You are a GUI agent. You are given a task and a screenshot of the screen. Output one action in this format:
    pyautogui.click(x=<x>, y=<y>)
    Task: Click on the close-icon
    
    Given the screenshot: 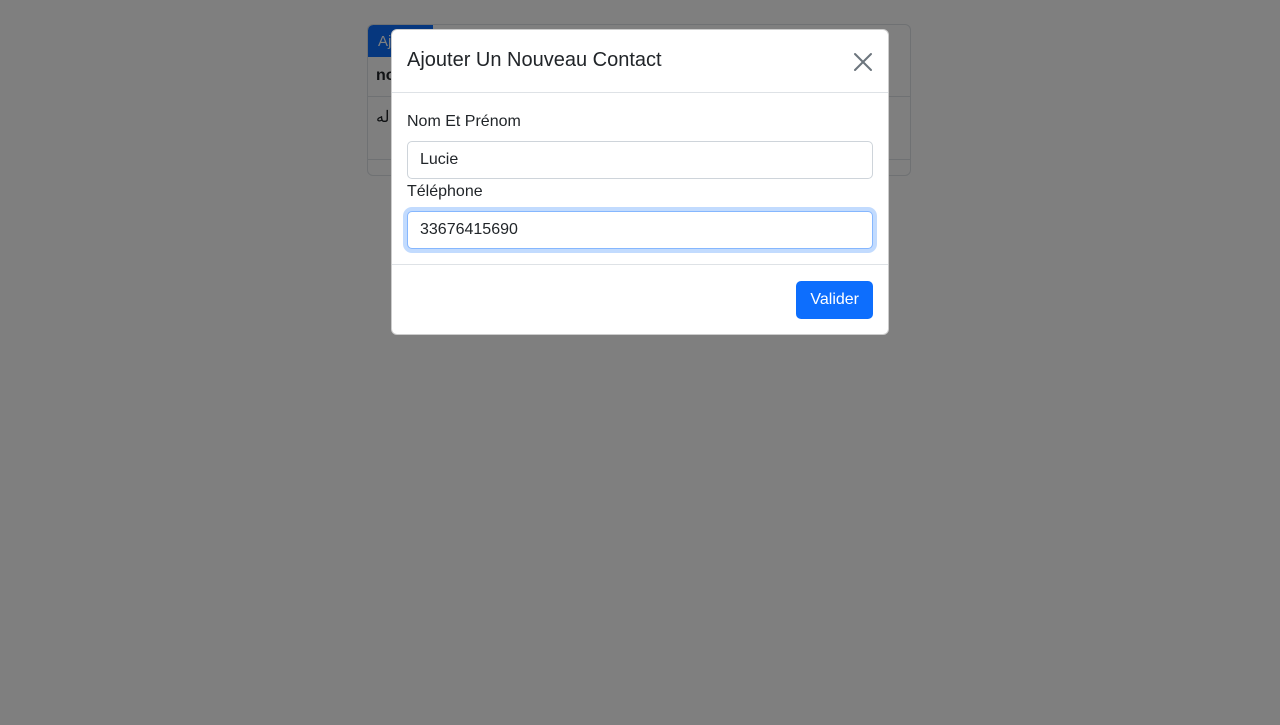 What is the action you would take?
    pyautogui.click(x=863, y=62)
    